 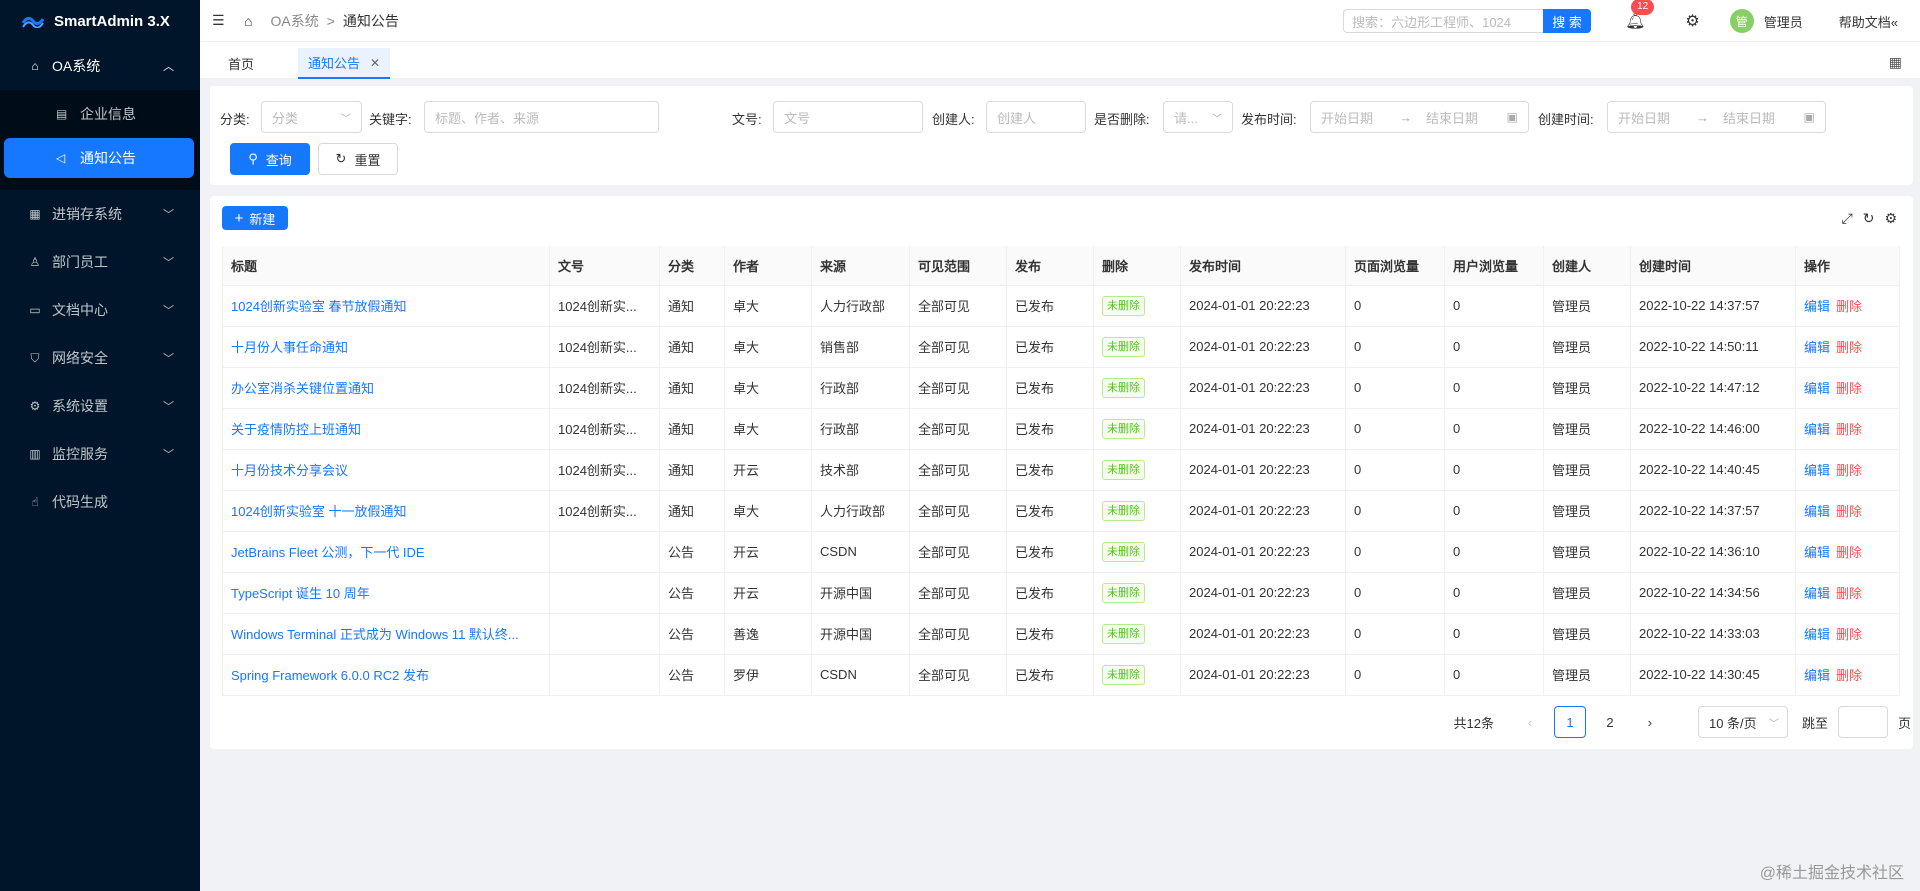 I want to click on jump-page-input, so click(x=1862, y=722).